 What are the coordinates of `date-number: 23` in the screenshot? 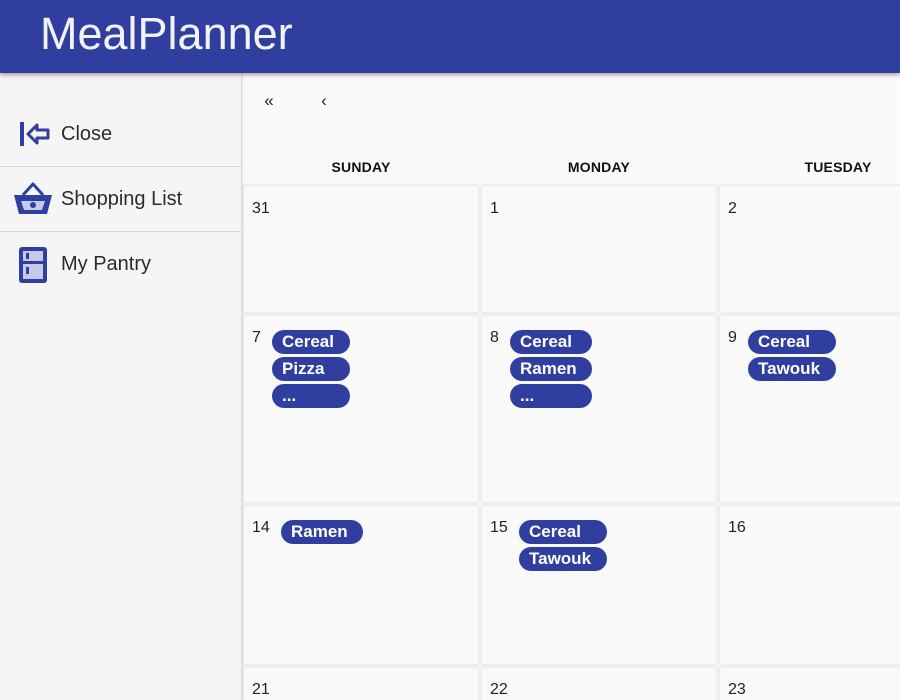 It's located at (737, 689).